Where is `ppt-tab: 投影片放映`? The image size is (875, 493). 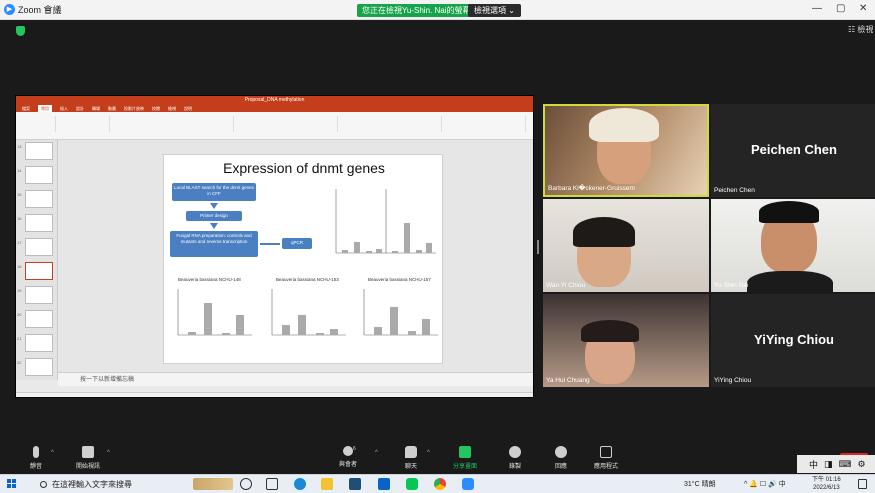
ppt-tab: 投影片放映 is located at coordinates (134, 108).